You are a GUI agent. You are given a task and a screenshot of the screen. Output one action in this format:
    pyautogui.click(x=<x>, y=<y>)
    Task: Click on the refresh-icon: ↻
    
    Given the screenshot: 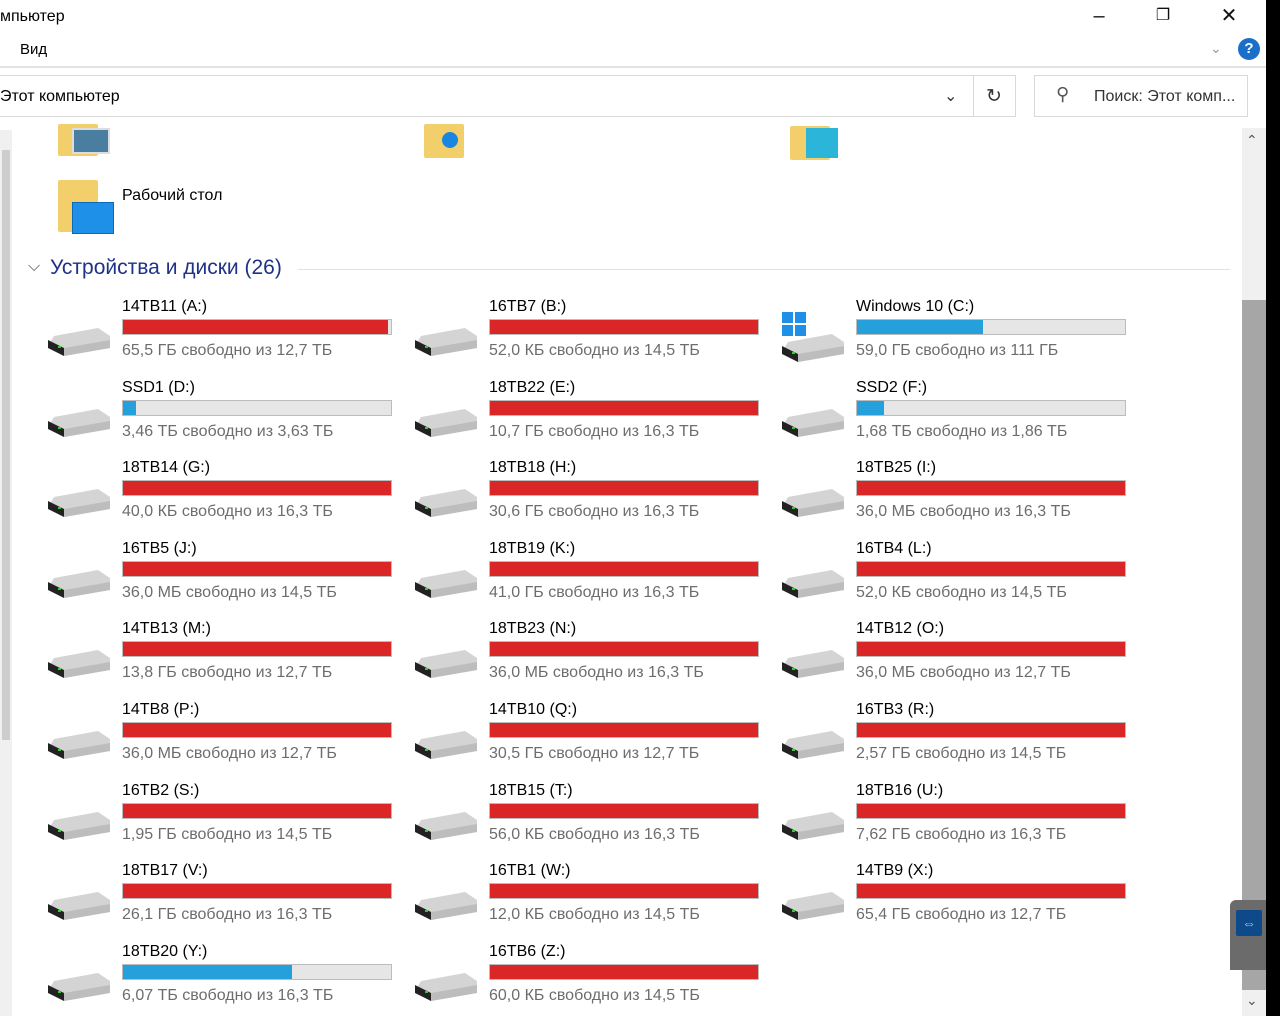 What is the action you would take?
    pyautogui.click(x=994, y=96)
    